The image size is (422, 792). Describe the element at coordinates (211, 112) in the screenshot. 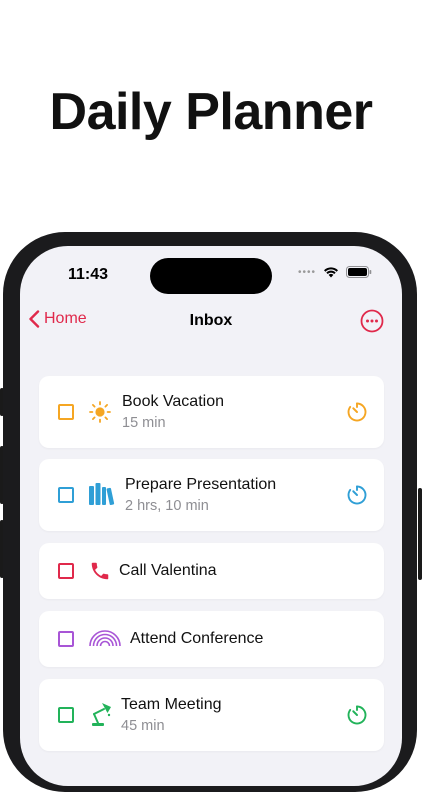

I see `headline: Daily Planner` at that location.